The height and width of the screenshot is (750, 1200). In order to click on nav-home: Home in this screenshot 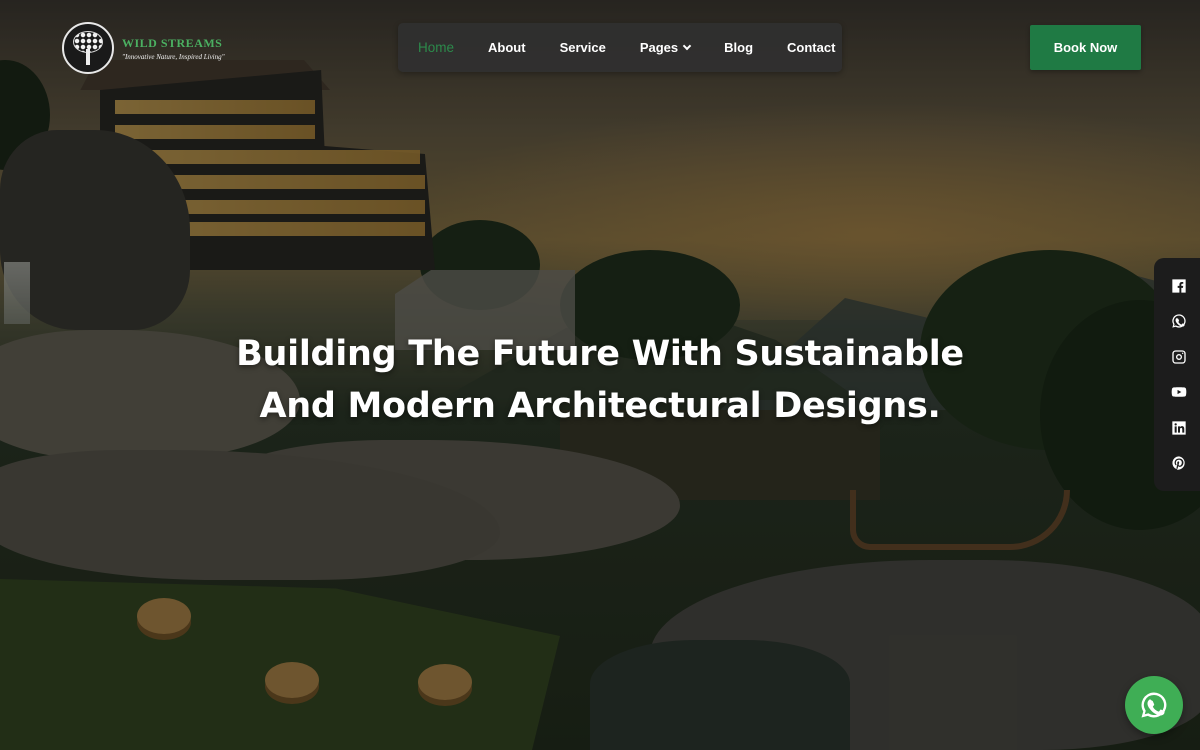, I will do `click(444, 47)`.